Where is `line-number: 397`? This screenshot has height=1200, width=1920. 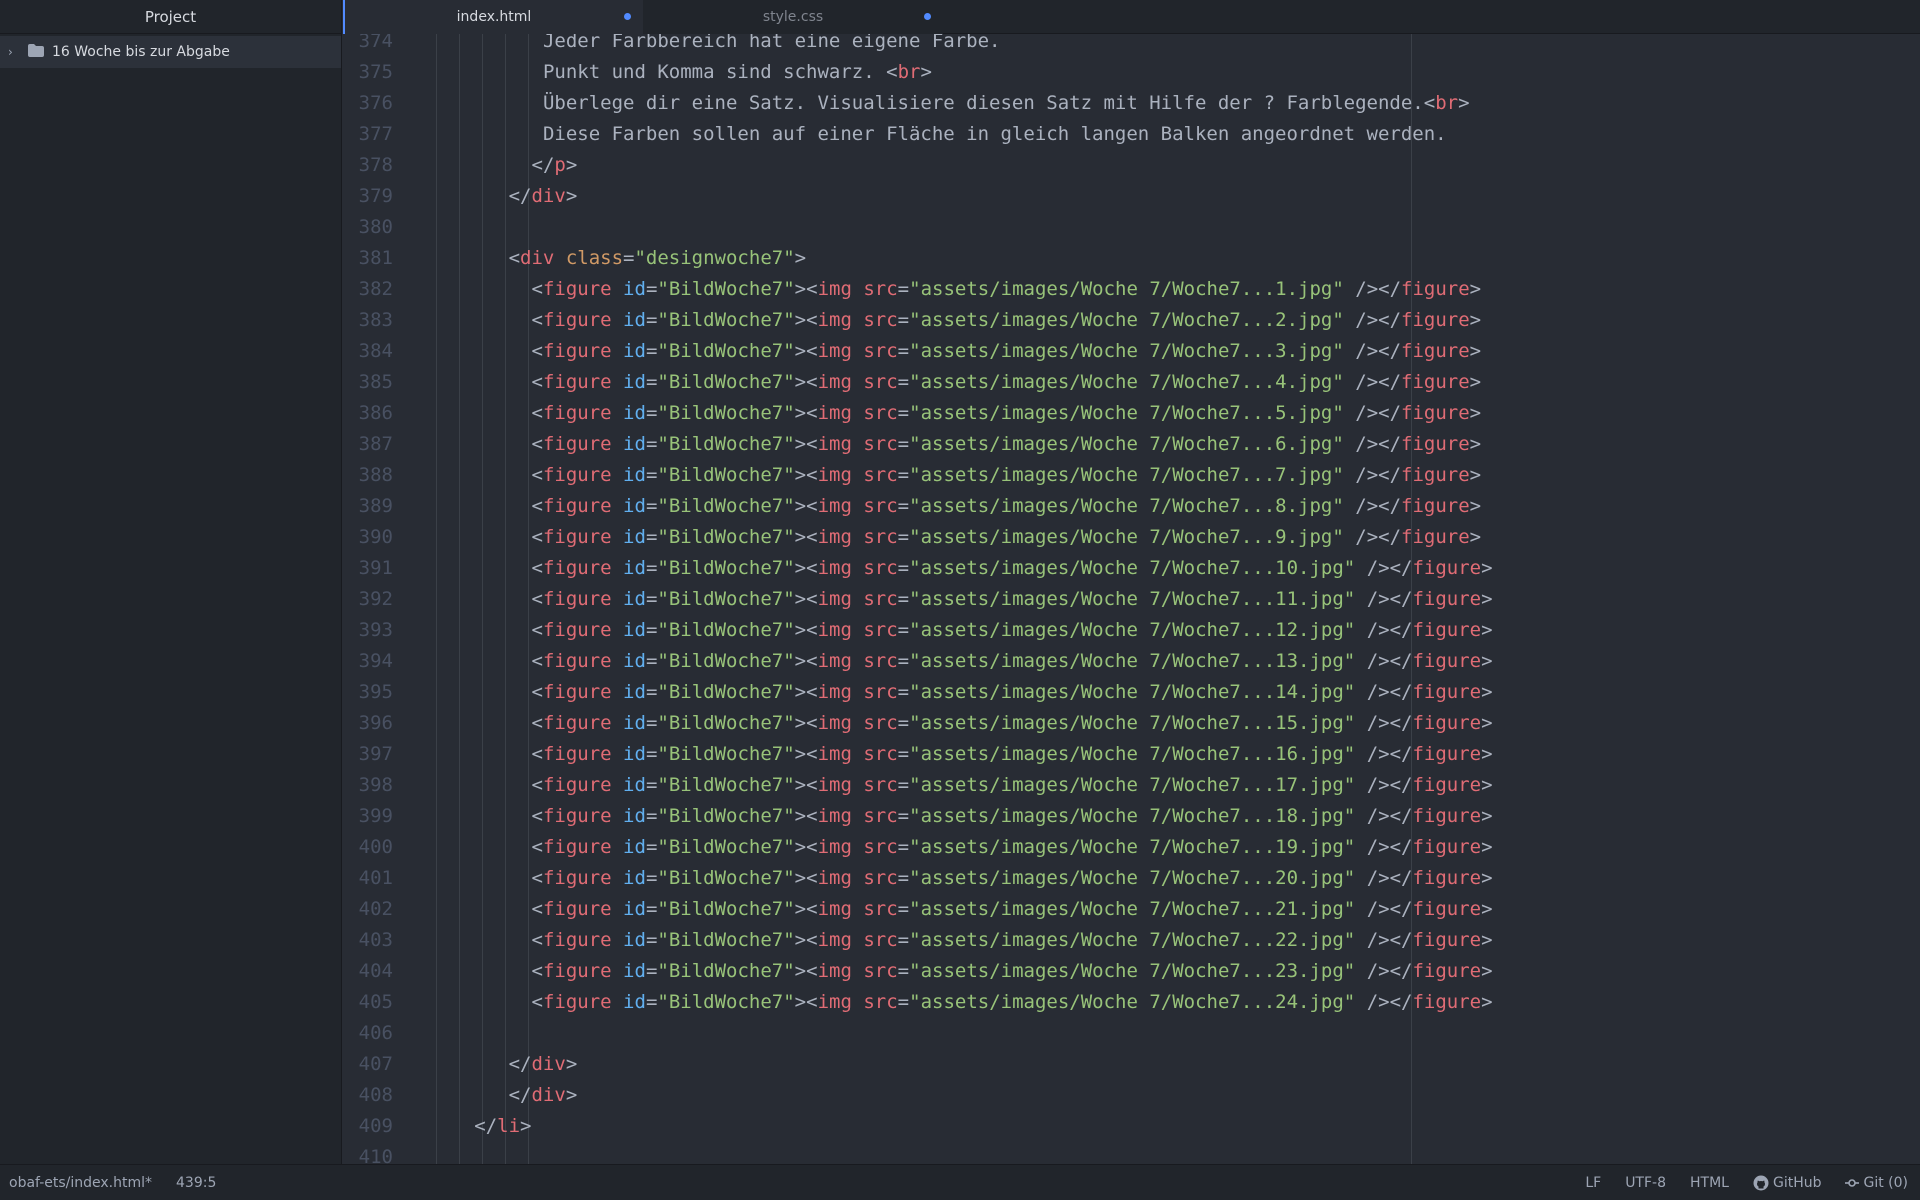 line-number: 397 is located at coordinates (368, 754).